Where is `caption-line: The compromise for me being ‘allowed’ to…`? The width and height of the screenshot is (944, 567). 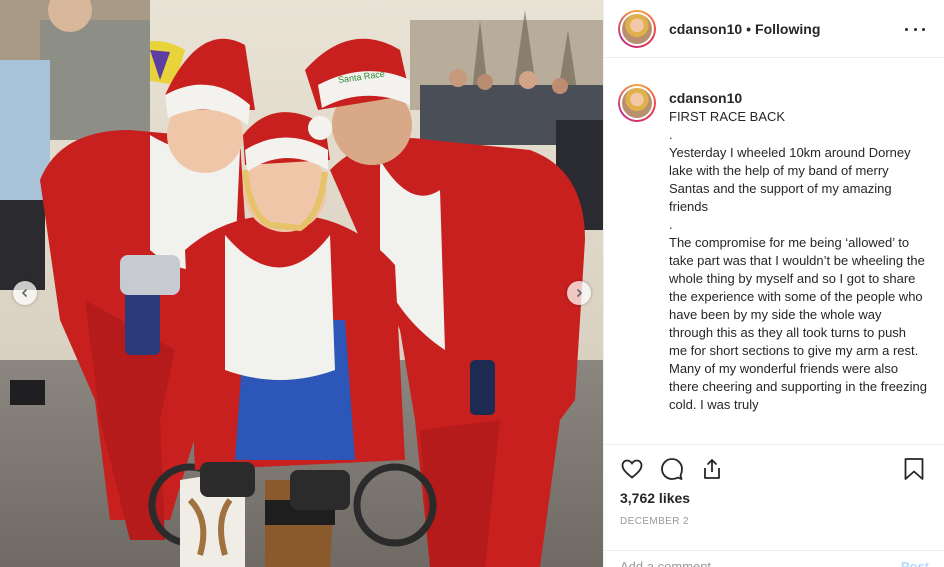 caption-line: The compromise for me being ‘allowed’ to… is located at coordinates (798, 323).